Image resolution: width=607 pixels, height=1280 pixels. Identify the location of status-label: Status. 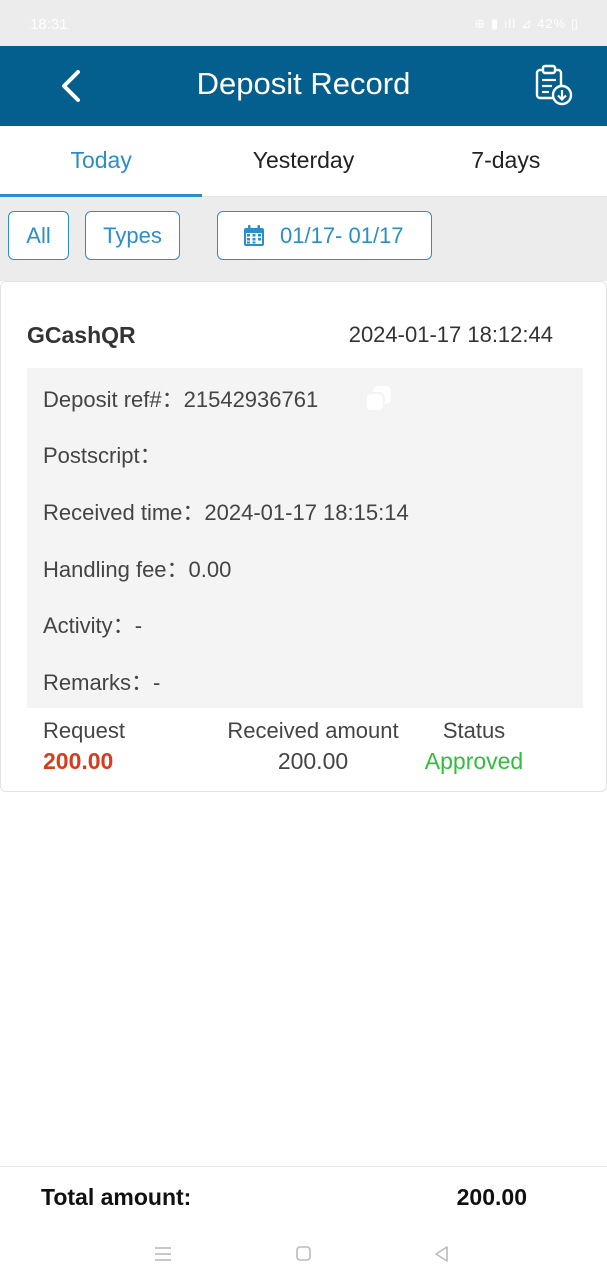
(474, 730).